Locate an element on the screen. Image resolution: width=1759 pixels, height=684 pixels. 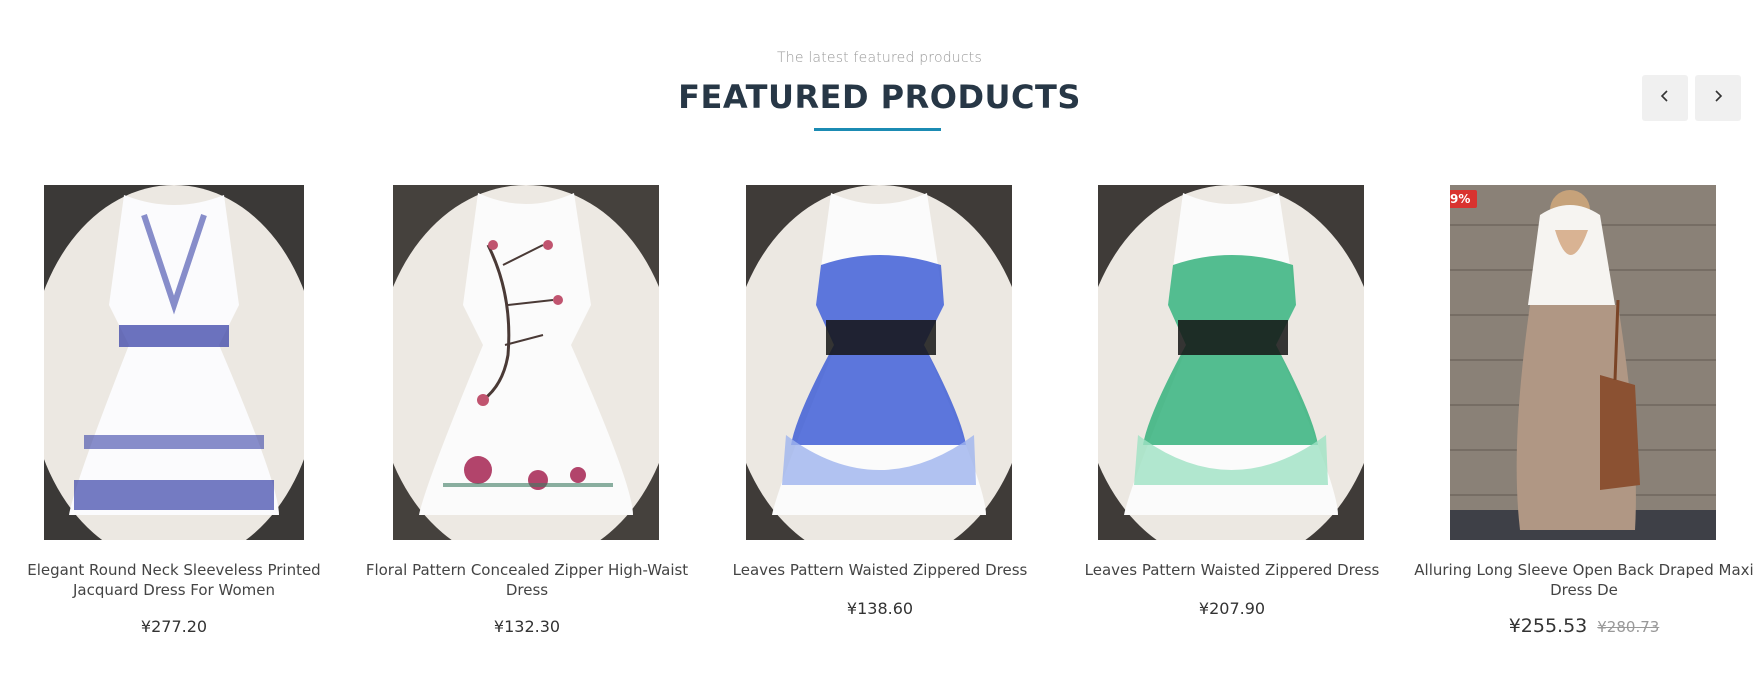
discount-badge: -9% is located at coordinates (1464, 199).